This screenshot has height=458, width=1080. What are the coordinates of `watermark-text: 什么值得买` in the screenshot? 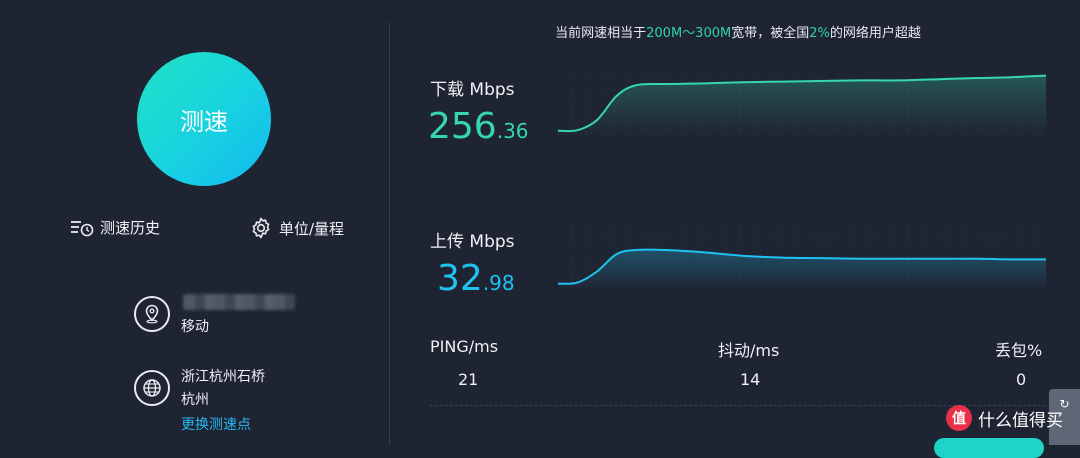 It's located at (1020, 420).